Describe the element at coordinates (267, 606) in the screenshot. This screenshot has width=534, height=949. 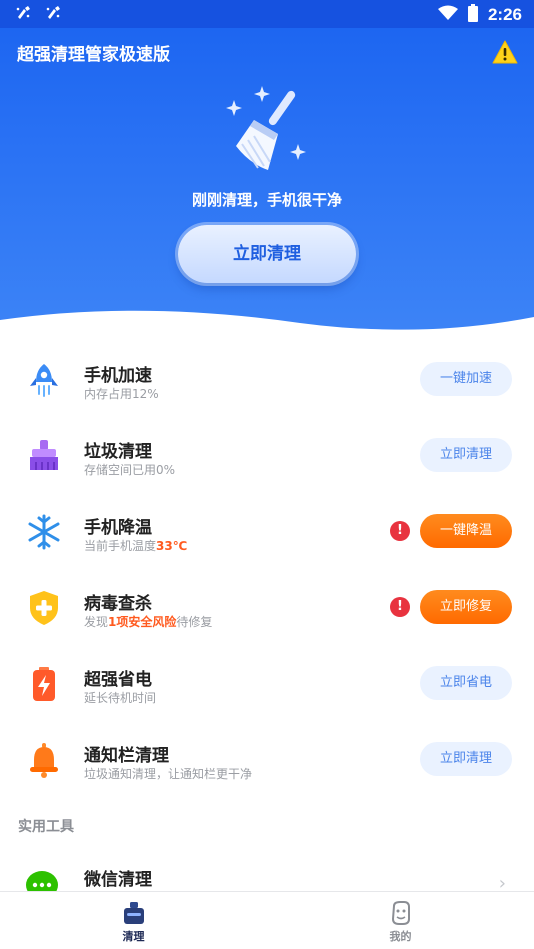
I see `list-item-antivirus: 病毒查杀 发现1项安全风险待修复 ! 立即修复` at that location.